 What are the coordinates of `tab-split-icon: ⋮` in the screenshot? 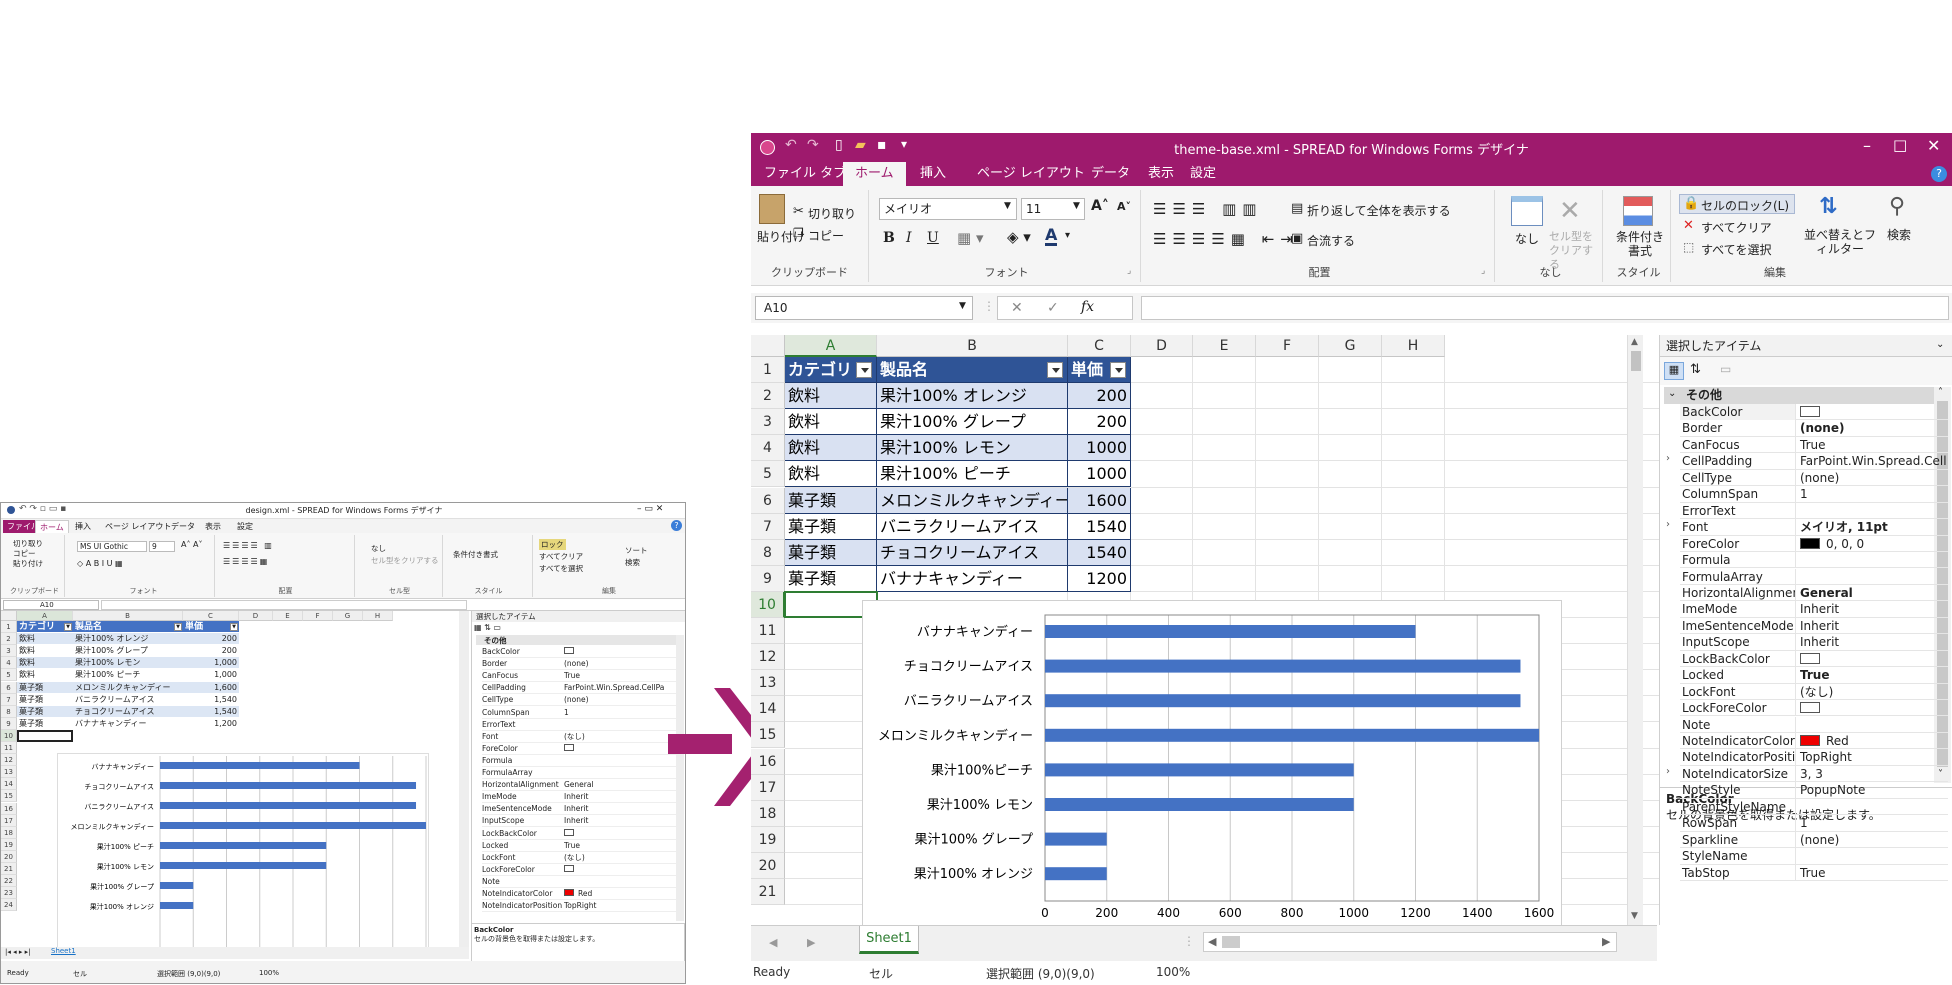 It's located at (1189, 941).